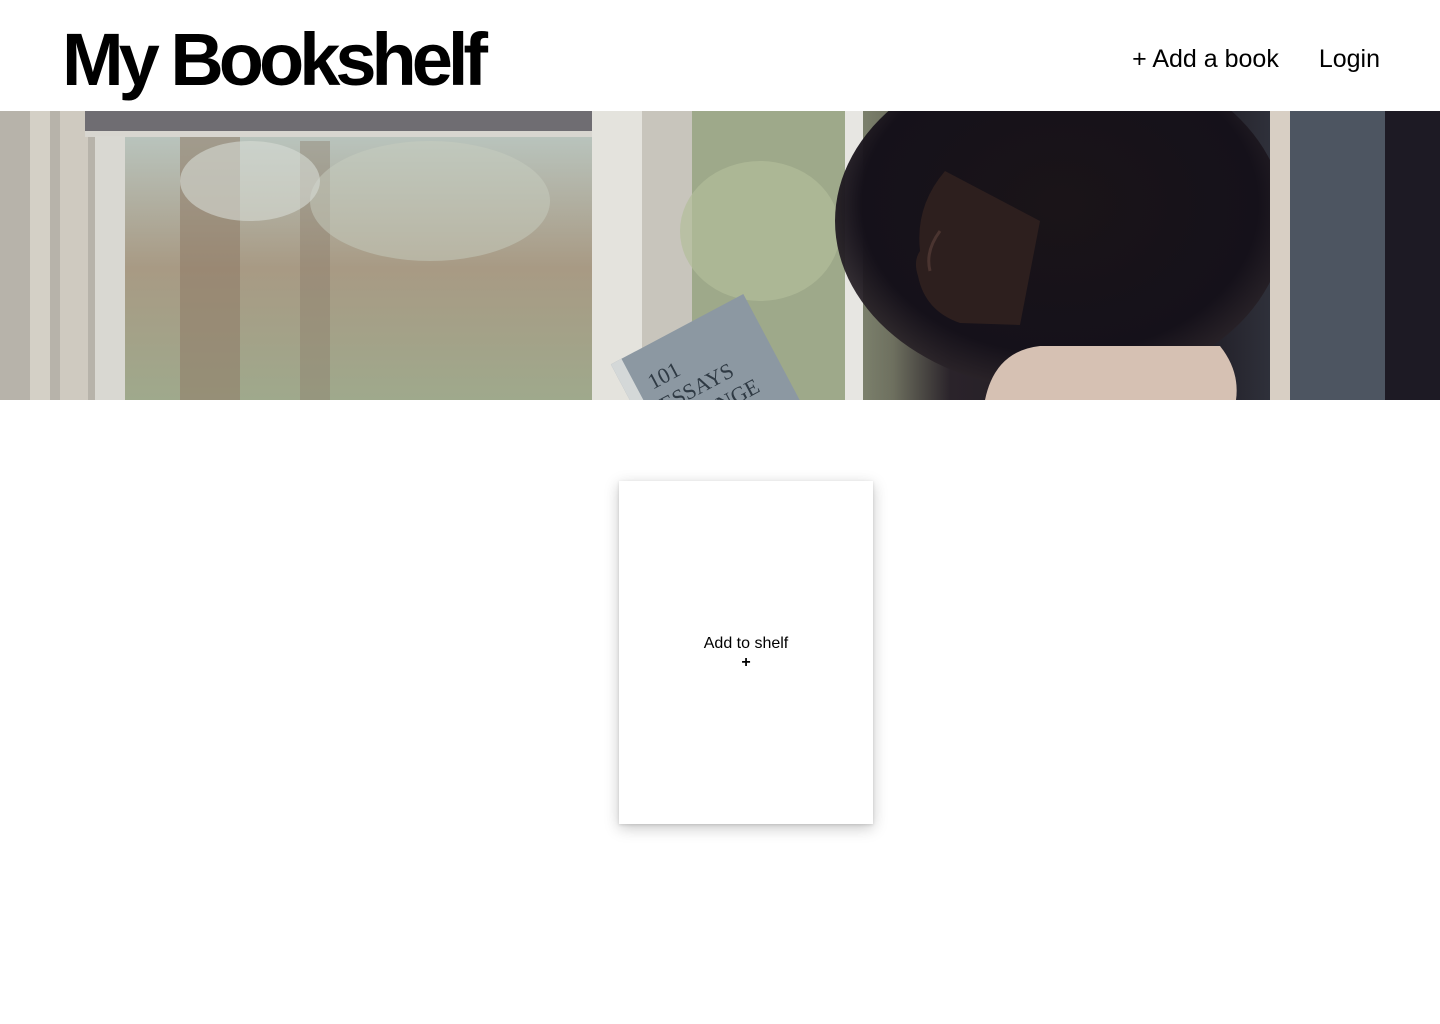 The image size is (1440, 1024). What do you see at coordinates (746, 662) in the screenshot?
I see `plus-icon: +` at bounding box center [746, 662].